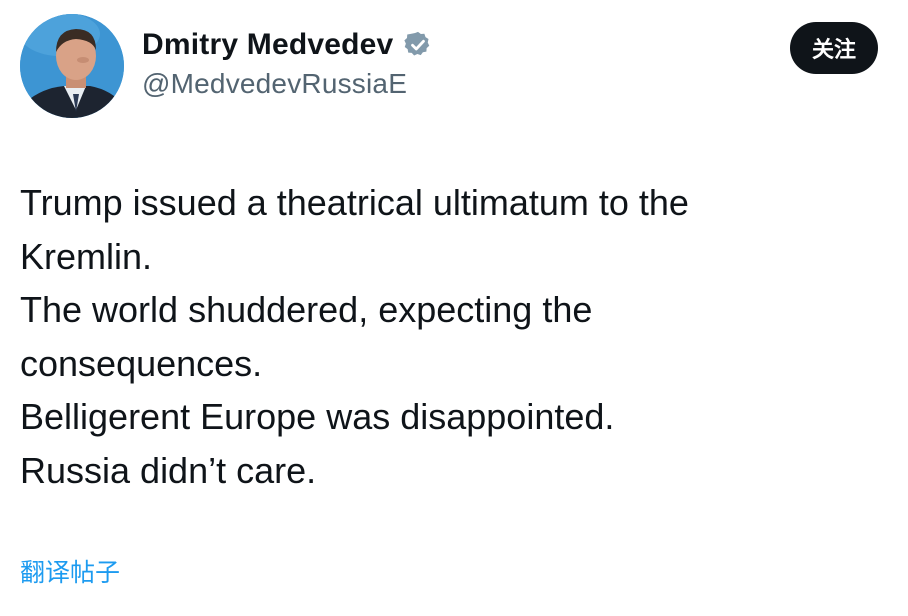 The height and width of the screenshot is (616, 908). What do you see at coordinates (287, 64) in the screenshot?
I see `author-names: Dmitry Medvedev @MedvedevRussiaE` at bounding box center [287, 64].